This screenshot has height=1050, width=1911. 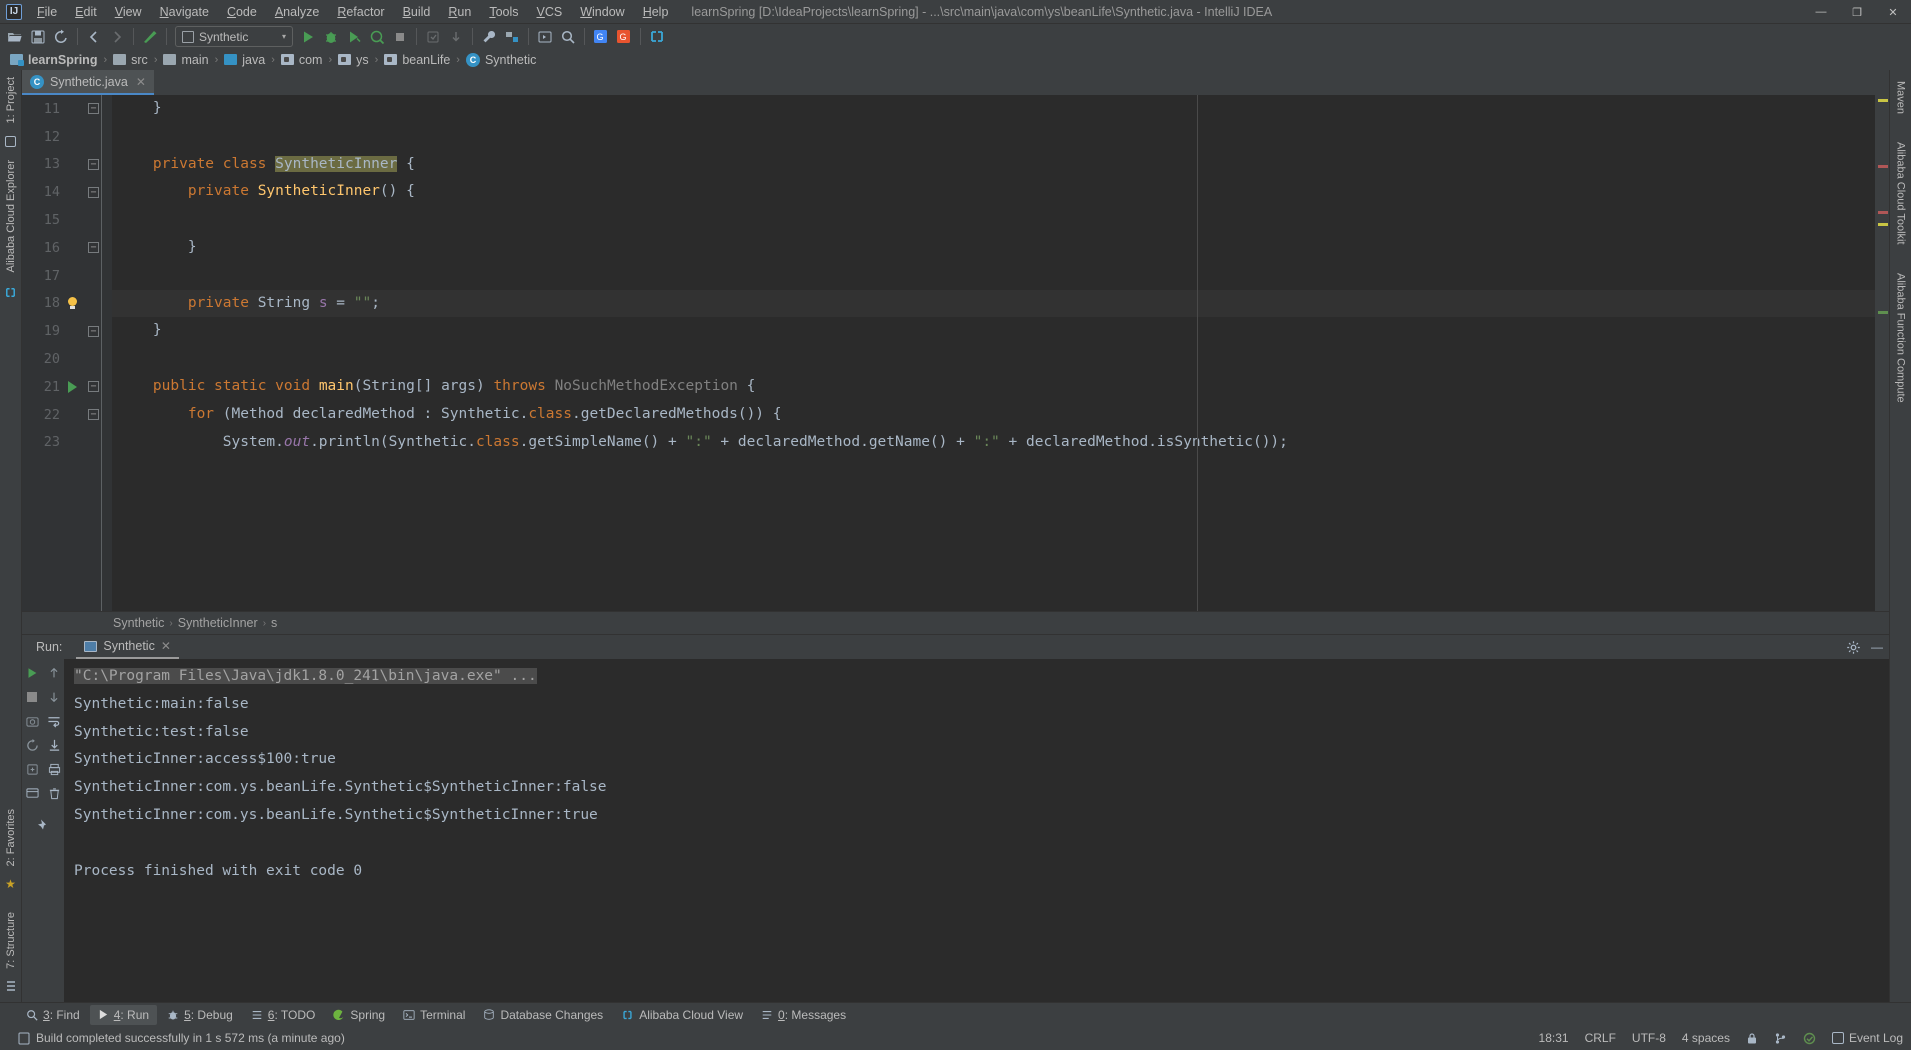 What do you see at coordinates (54, 721) in the screenshot?
I see `soft-wrap-icon` at bounding box center [54, 721].